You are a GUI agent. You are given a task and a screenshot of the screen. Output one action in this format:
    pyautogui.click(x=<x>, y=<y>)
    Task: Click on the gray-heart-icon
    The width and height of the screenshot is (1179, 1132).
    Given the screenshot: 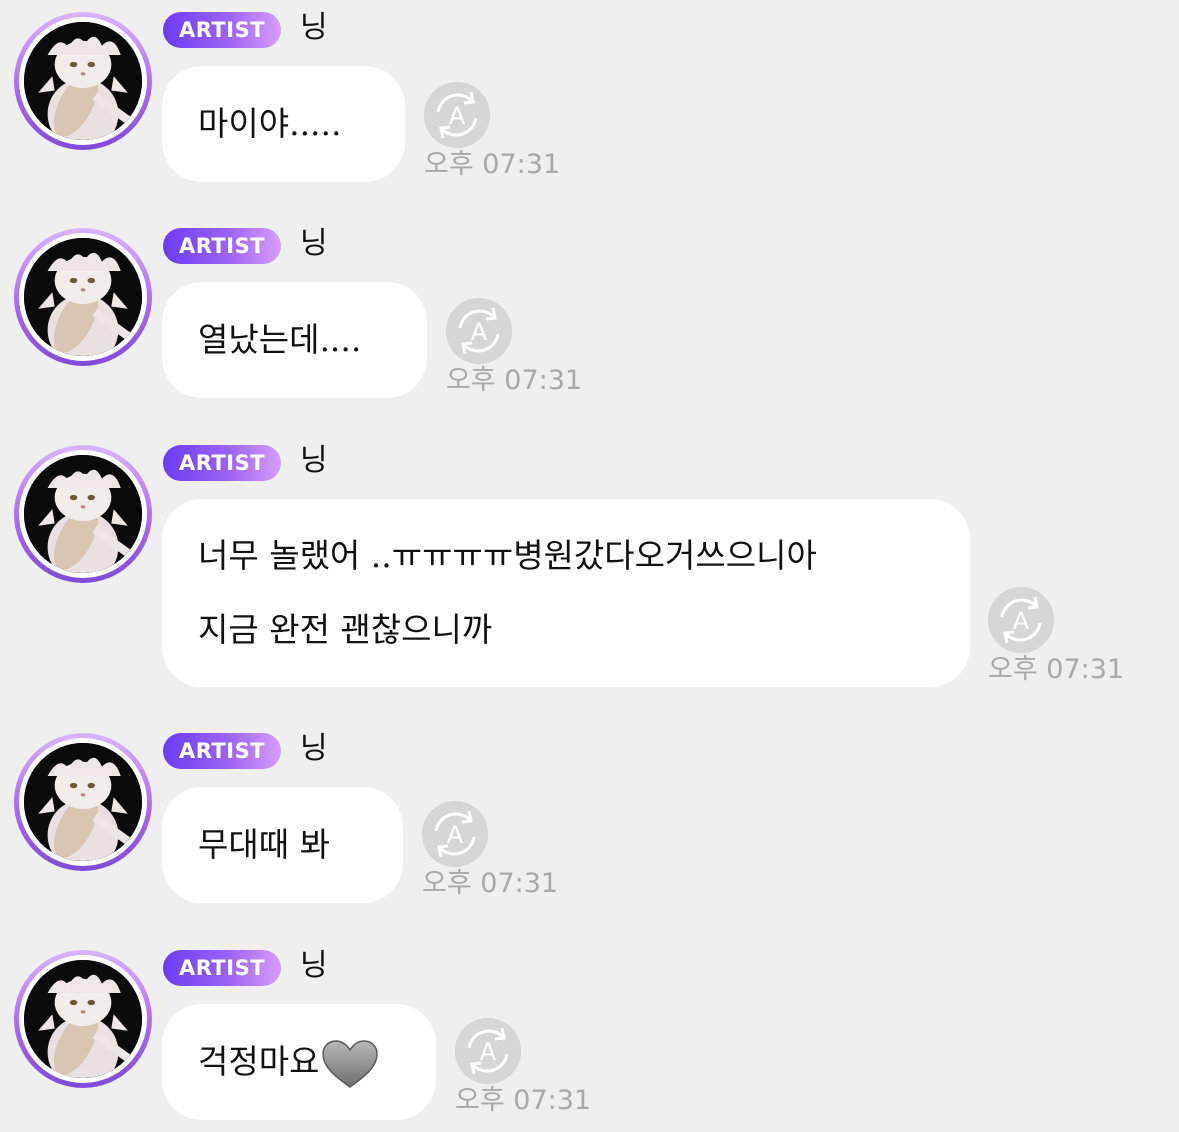 What is the action you would take?
    pyautogui.click(x=350, y=1064)
    